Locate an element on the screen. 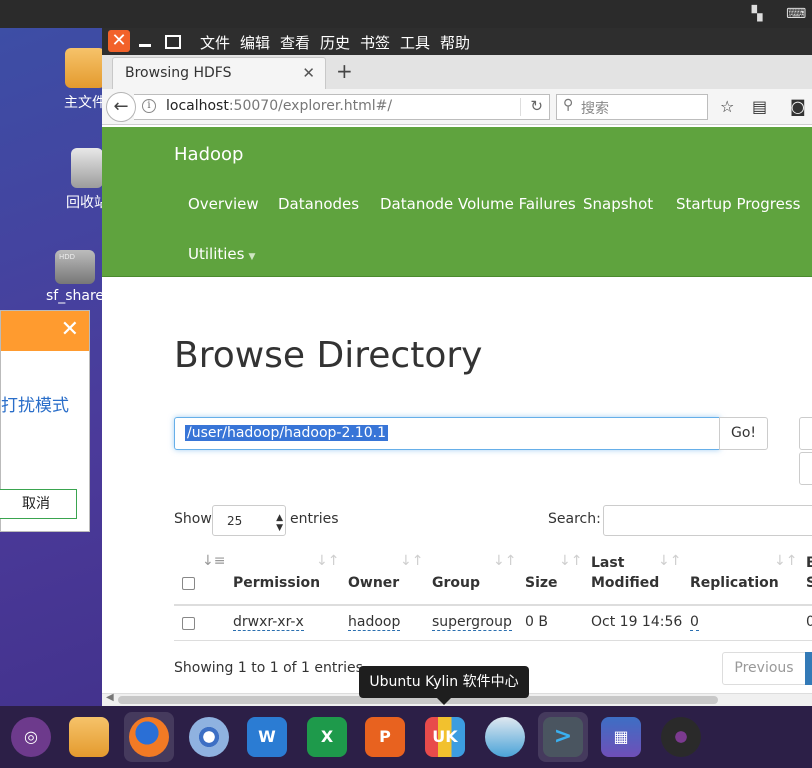 The height and width of the screenshot is (768, 812). search-input: ⚲ 搜索 is located at coordinates (632, 107).